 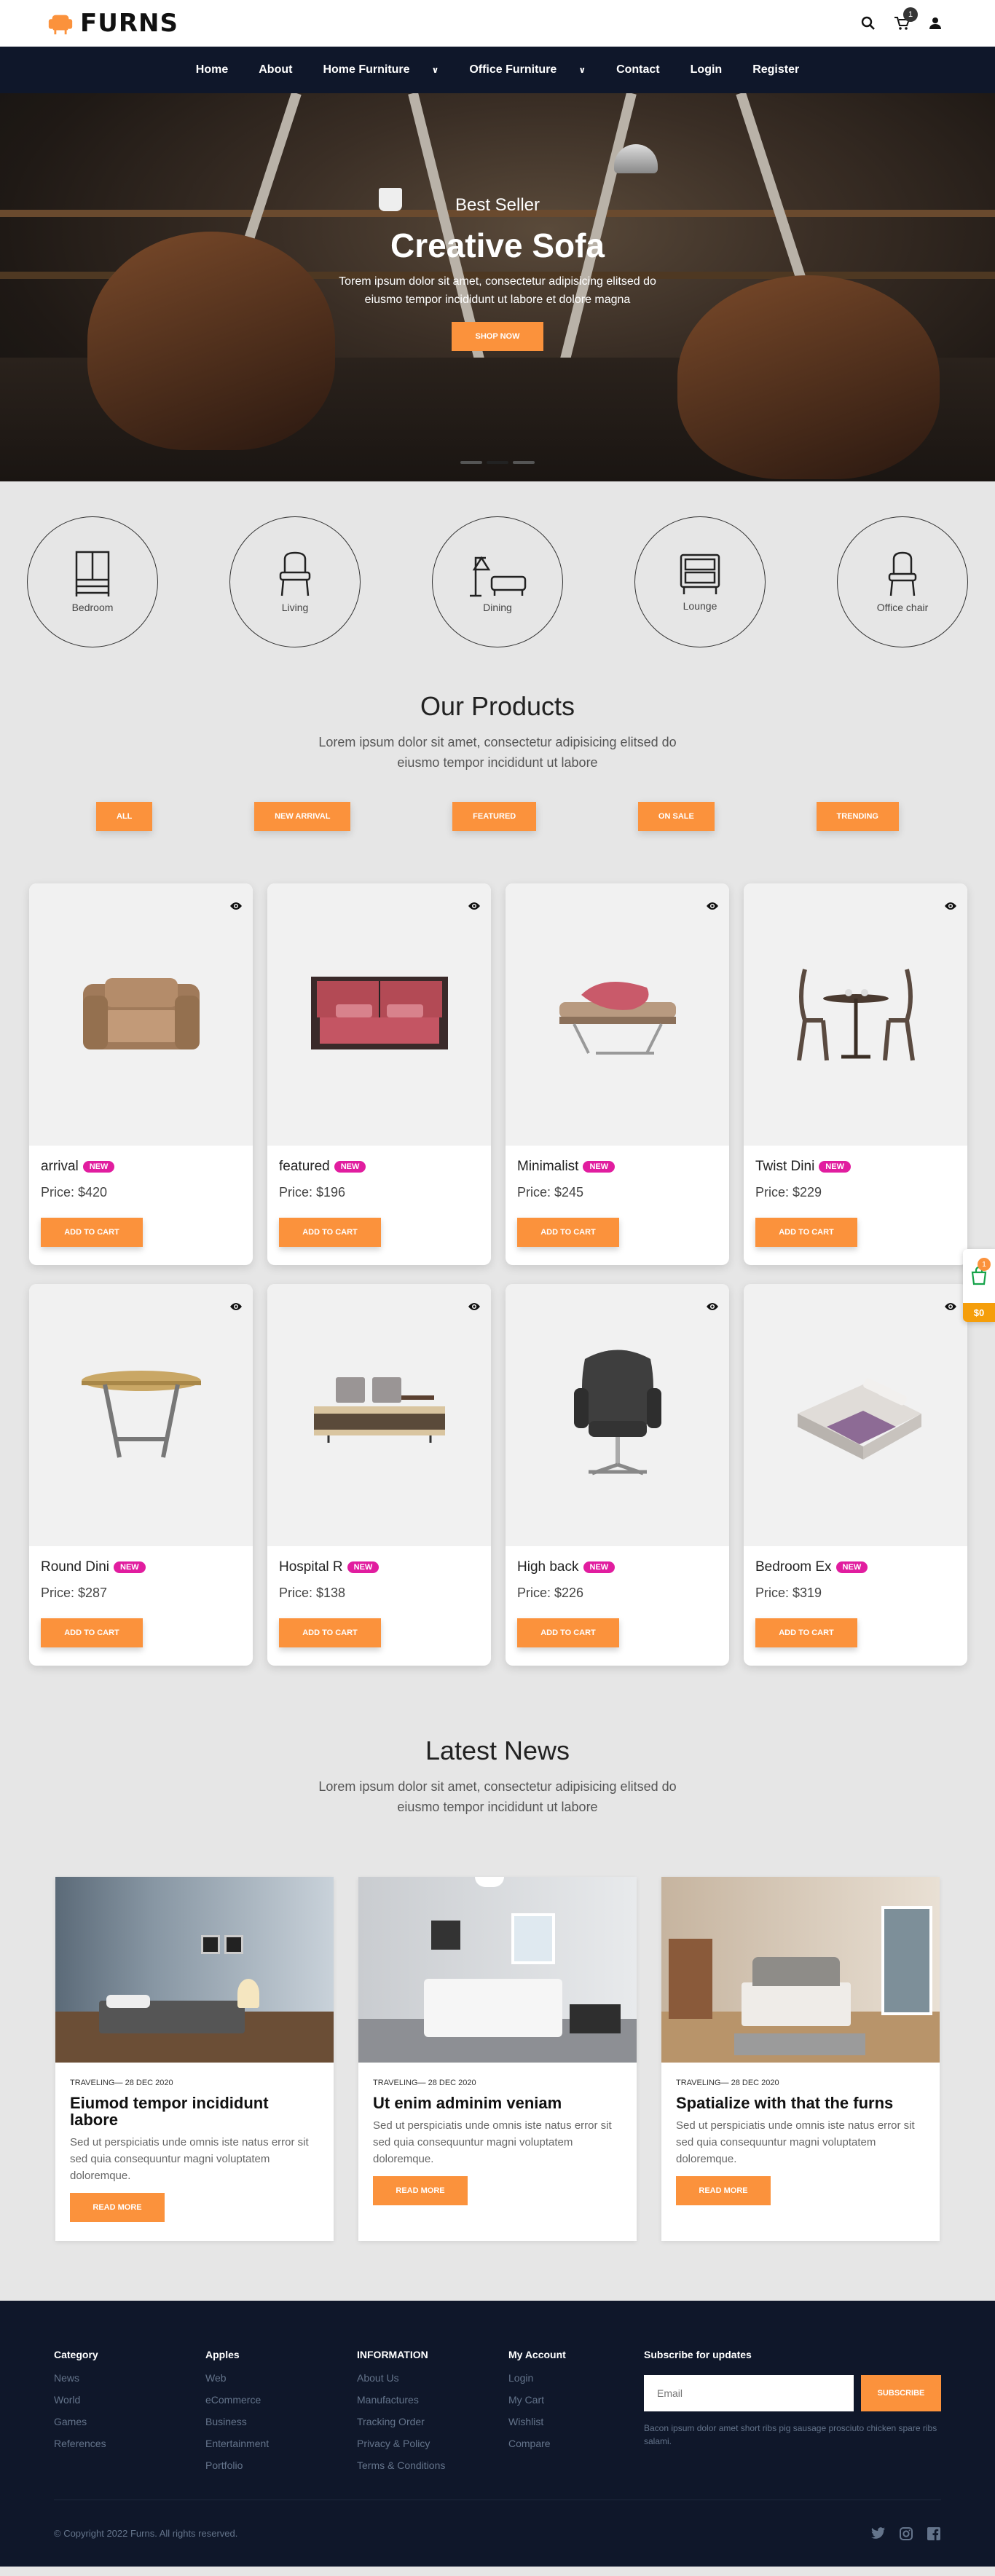 I want to click on footer-link: Portfolio, so click(x=281, y=2465).